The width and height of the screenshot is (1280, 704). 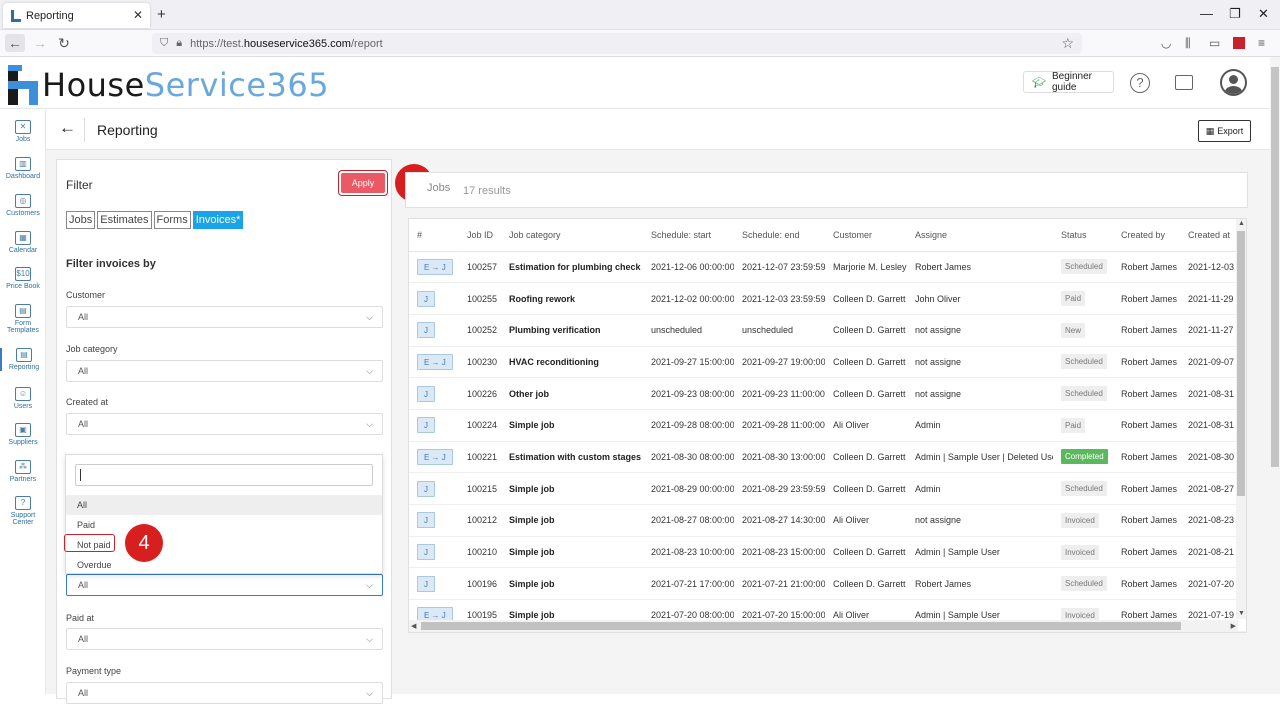 I want to click on page-scrollbar, so click(x=1275, y=375).